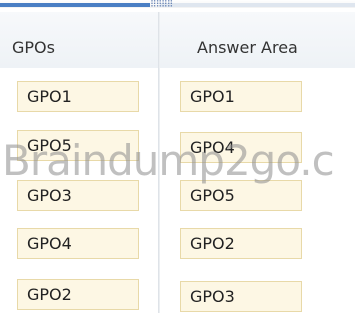 The width and height of the screenshot is (355, 313). I want to click on gpos-column-header: GPOs, so click(33, 47).